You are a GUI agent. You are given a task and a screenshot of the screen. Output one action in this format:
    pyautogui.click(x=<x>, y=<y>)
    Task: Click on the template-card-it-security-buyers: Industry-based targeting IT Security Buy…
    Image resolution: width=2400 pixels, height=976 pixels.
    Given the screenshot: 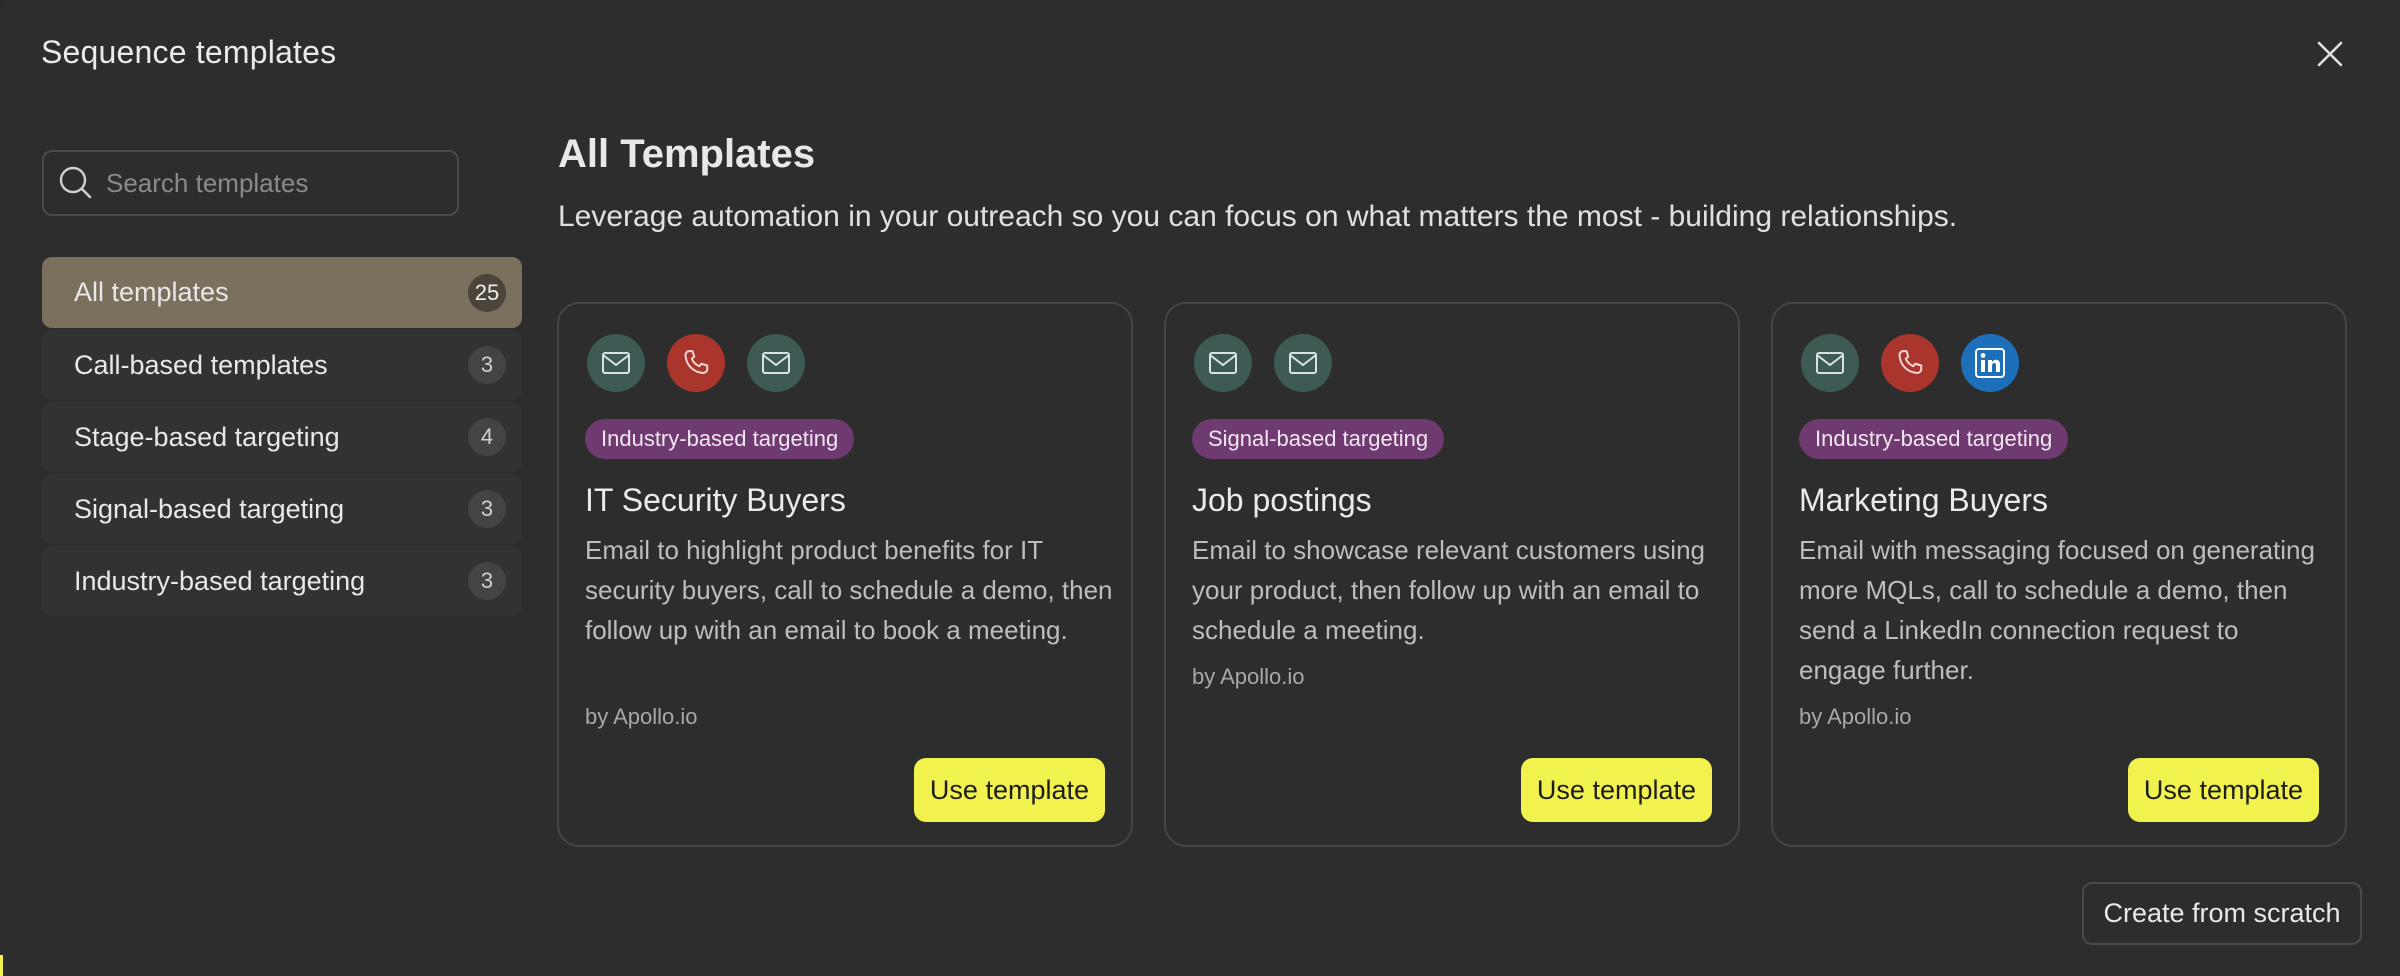 What is the action you would take?
    pyautogui.click(x=845, y=574)
    